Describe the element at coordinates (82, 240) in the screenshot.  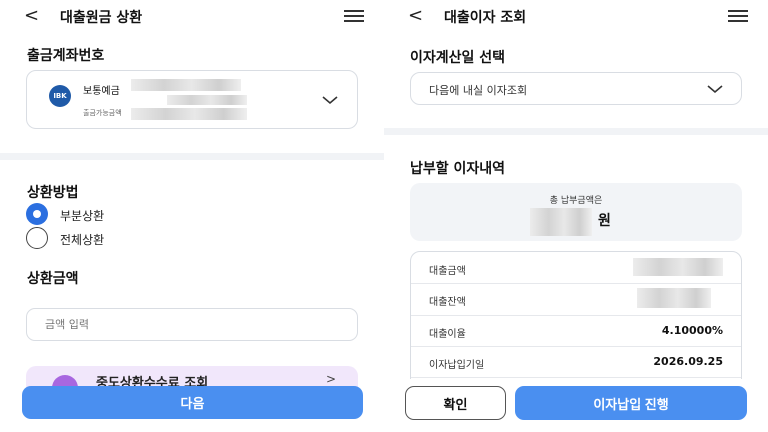
I see `radio-full-label: 전체상환` at that location.